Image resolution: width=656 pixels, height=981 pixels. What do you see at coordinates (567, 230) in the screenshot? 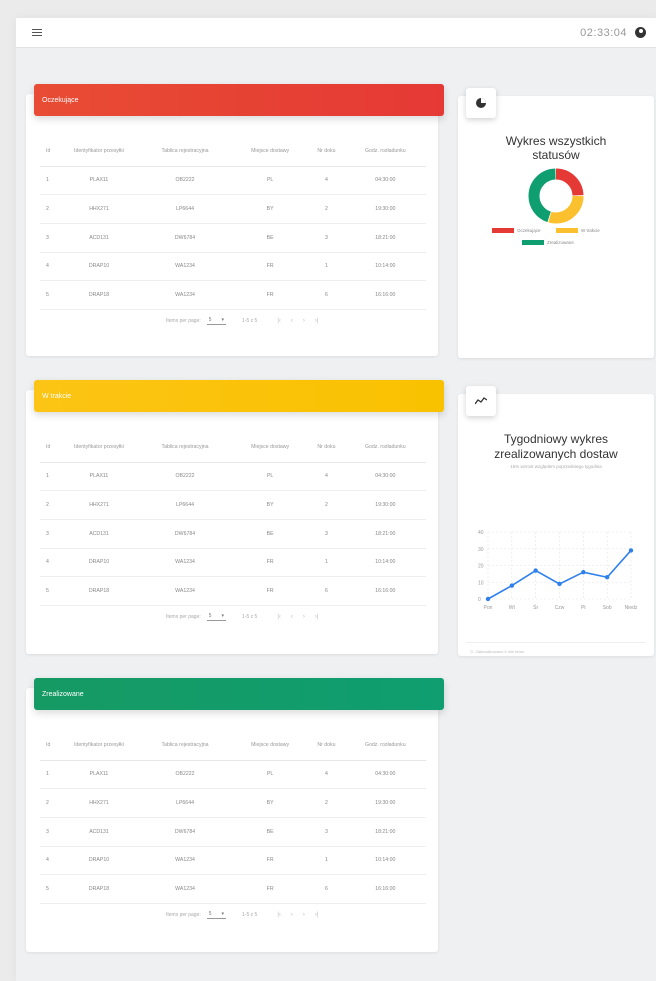
I see `legend-swatch-inprogress` at bounding box center [567, 230].